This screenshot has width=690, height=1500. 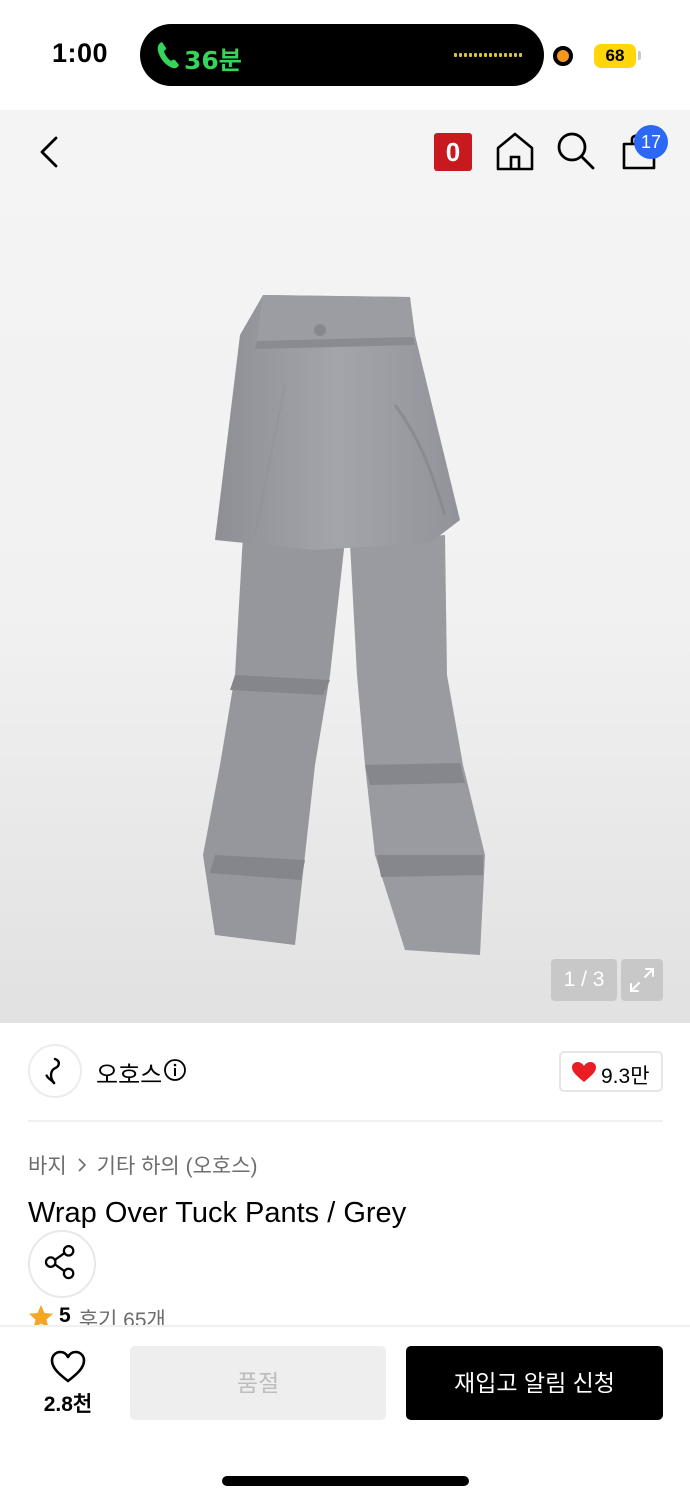 What do you see at coordinates (488, 55) in the screenshot?
I see `audio-wave-icon` at bounding box center [488, 55].